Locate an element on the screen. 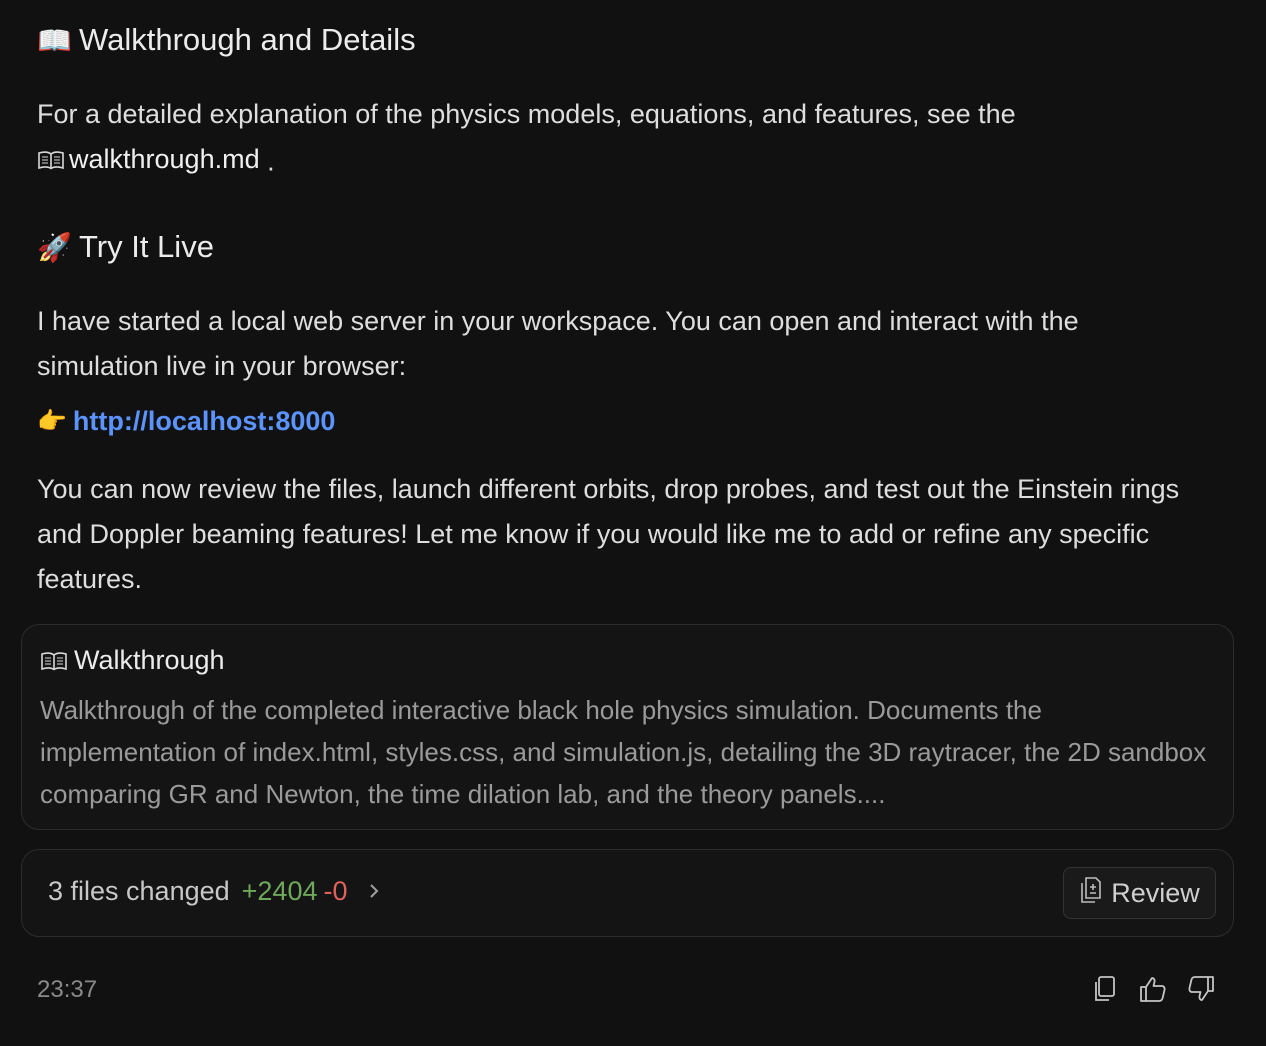 The image size is (1266, 1046). review-button: Review is located at coordinates (1139, 893).